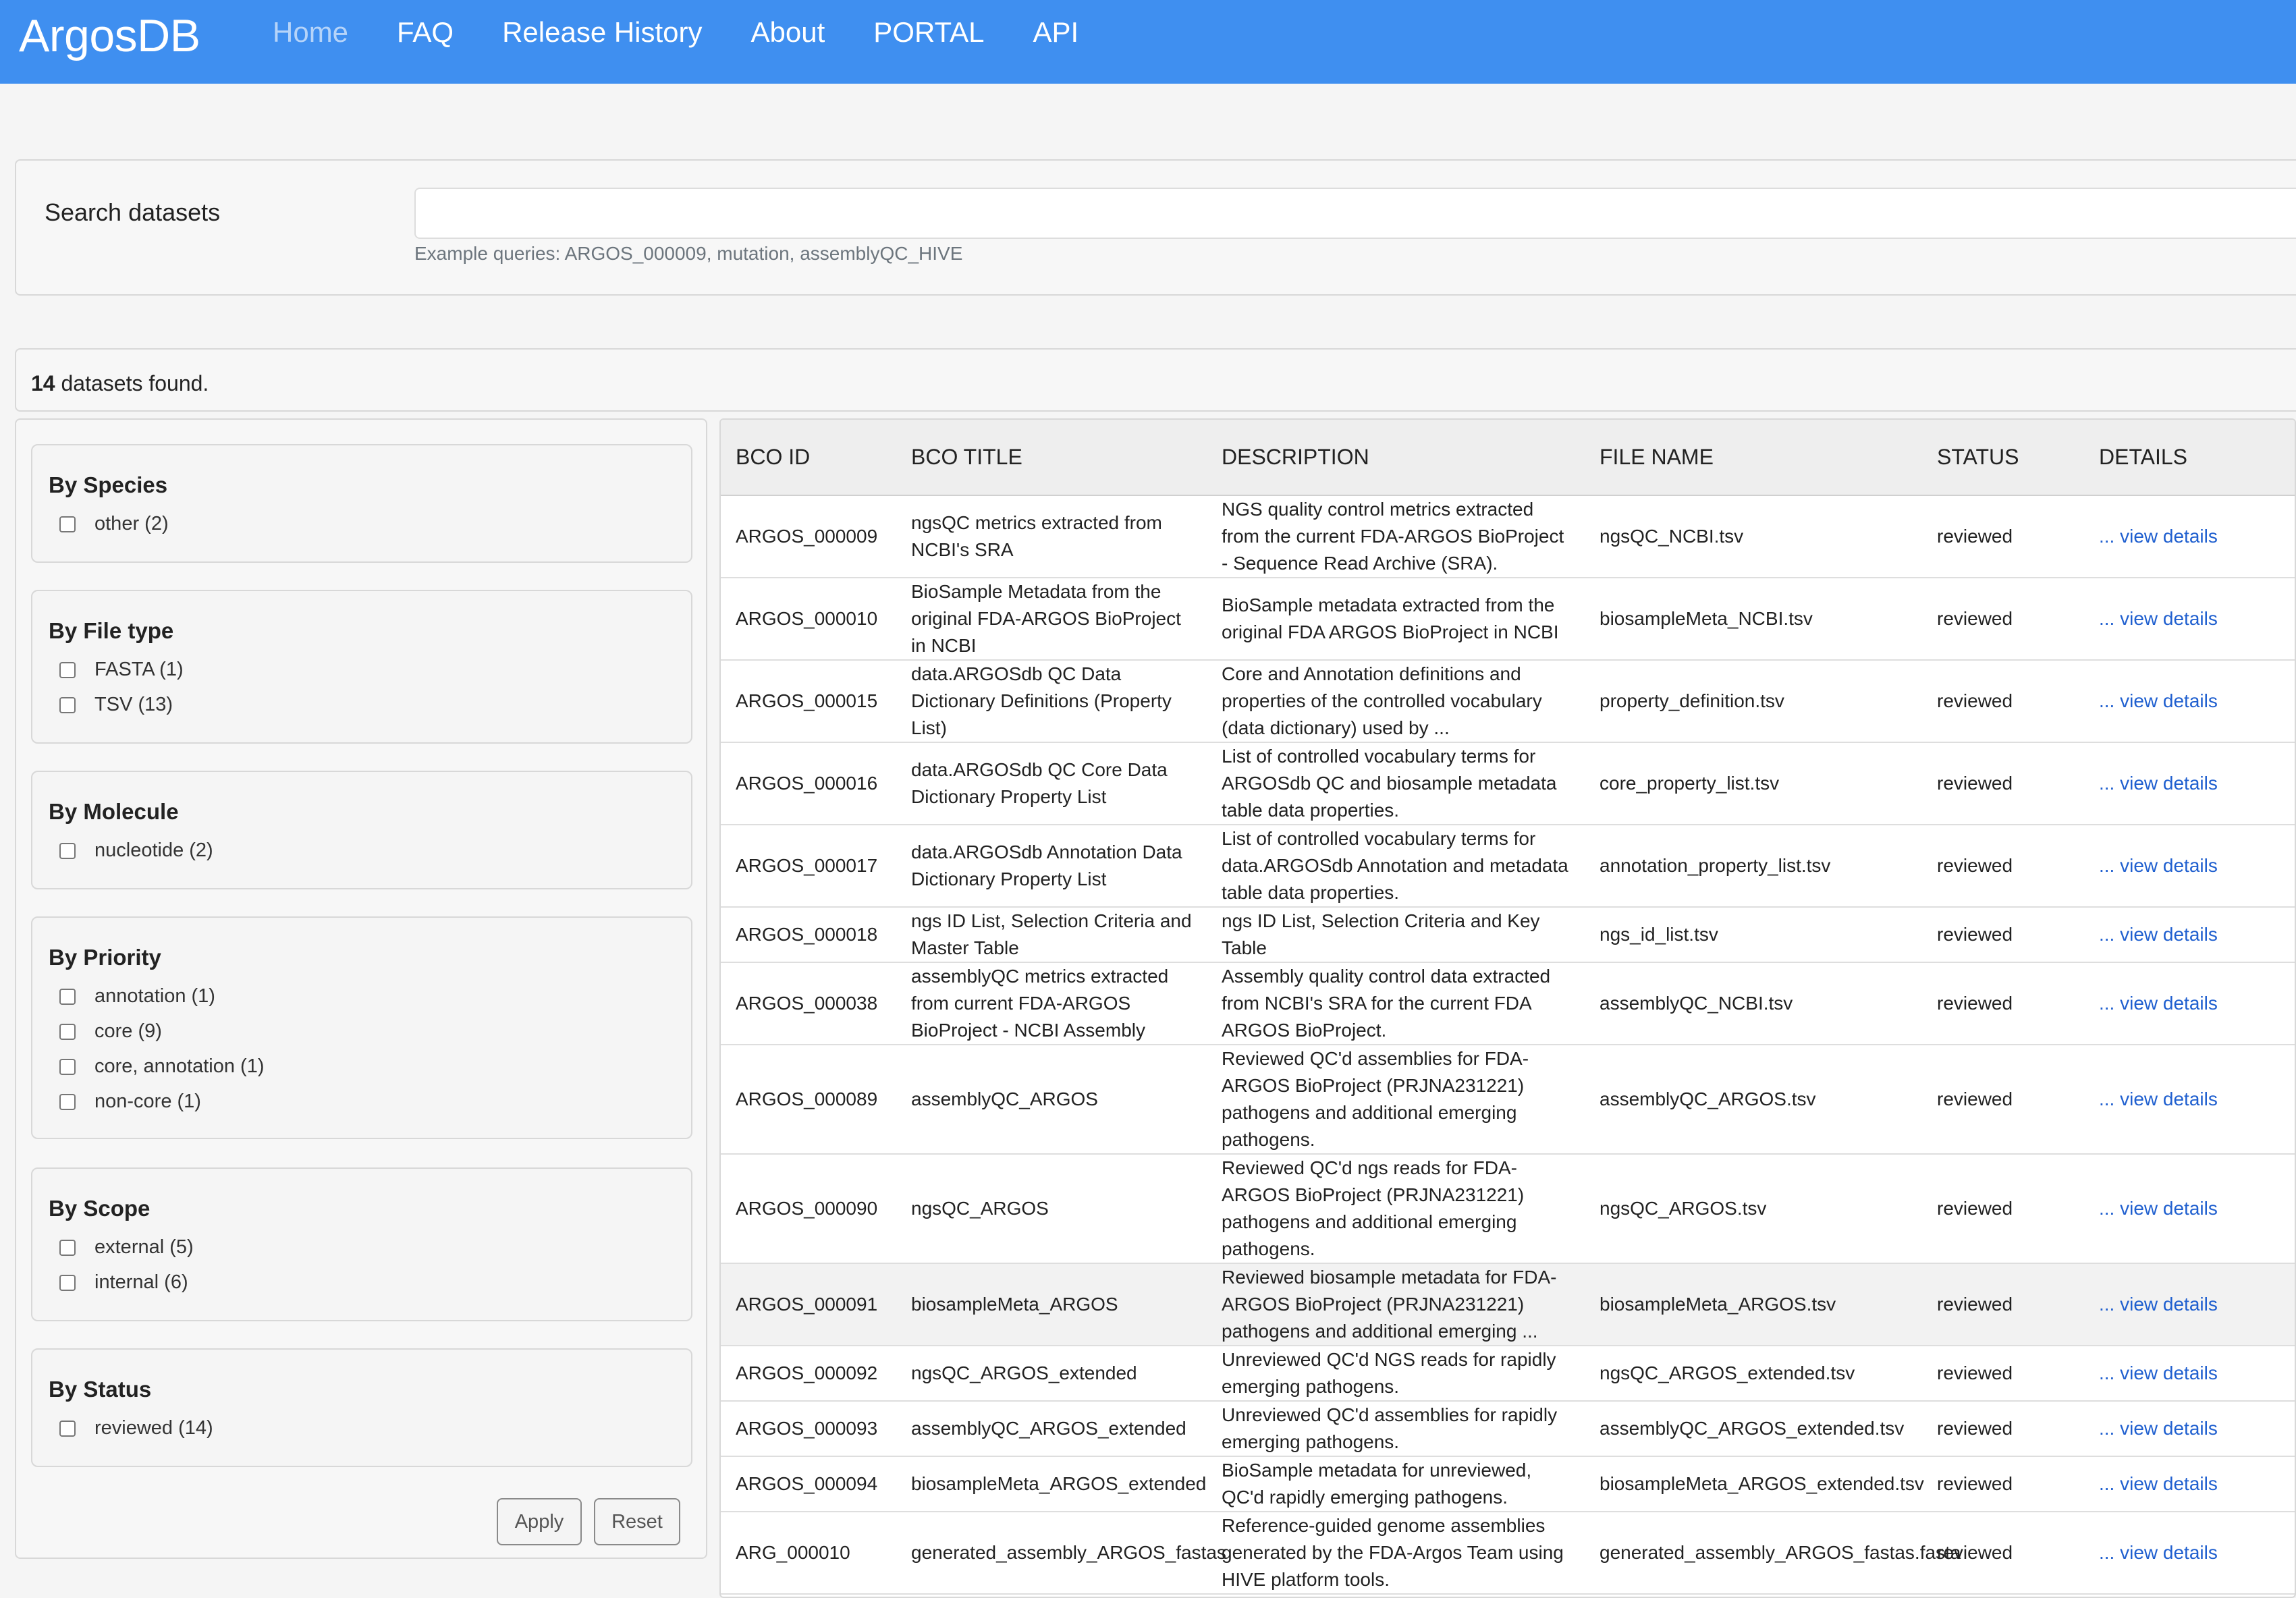 Image resolution: width=2296 pixels, height=1598 pixels. Describe the element at coordinates (1051, 1429) in the screenshot. I see `cell-bco-title: assemblyQC_ARGOS_extended` at that location.